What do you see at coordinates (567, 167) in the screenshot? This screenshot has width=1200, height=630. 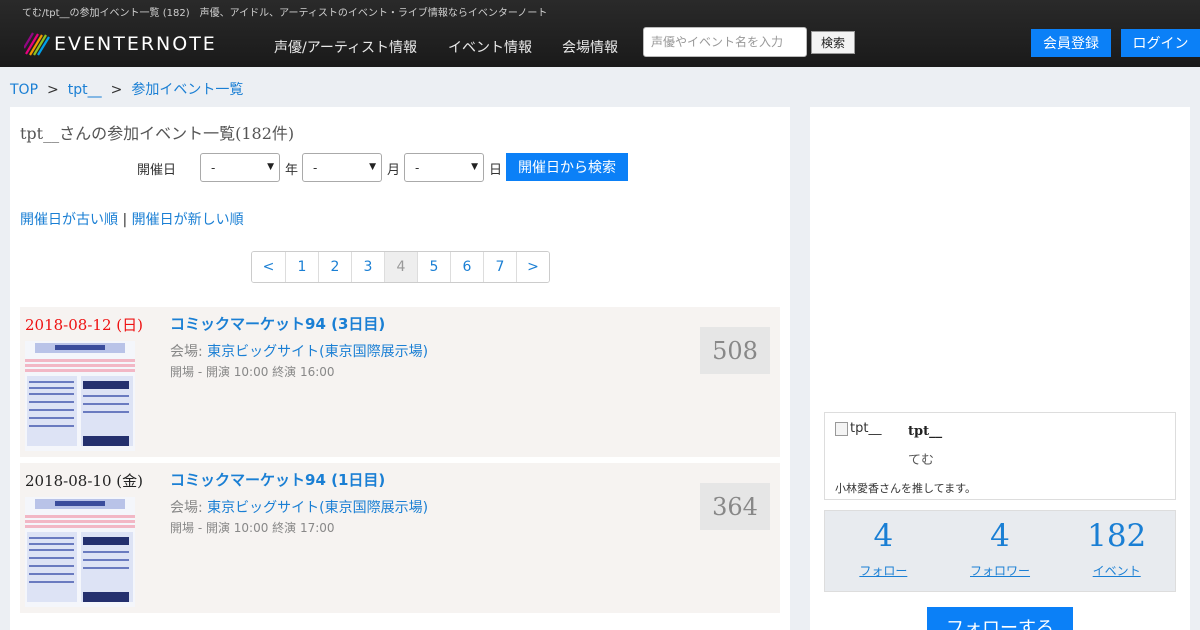 I see `date-search-button: 開催日から検索` at bounding box center [567, 167].